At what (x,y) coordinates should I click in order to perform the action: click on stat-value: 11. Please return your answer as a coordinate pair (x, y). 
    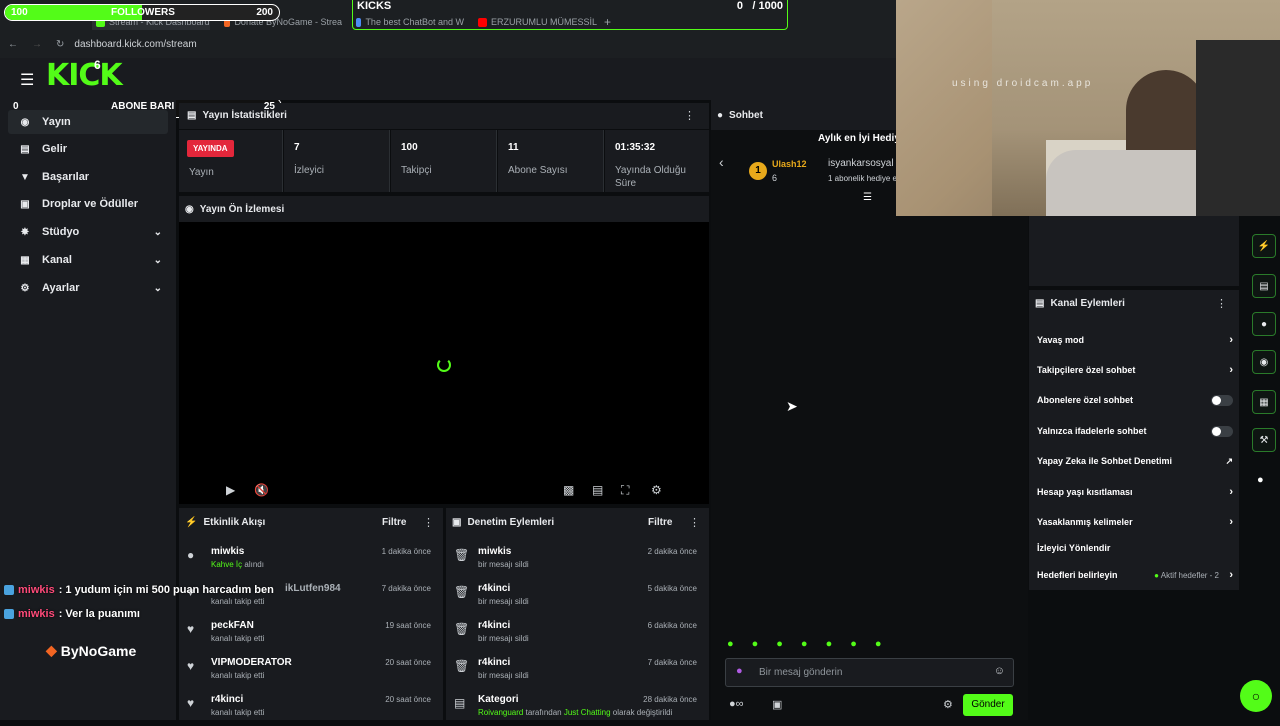
    Looking at the image, I should click on (513, 147).